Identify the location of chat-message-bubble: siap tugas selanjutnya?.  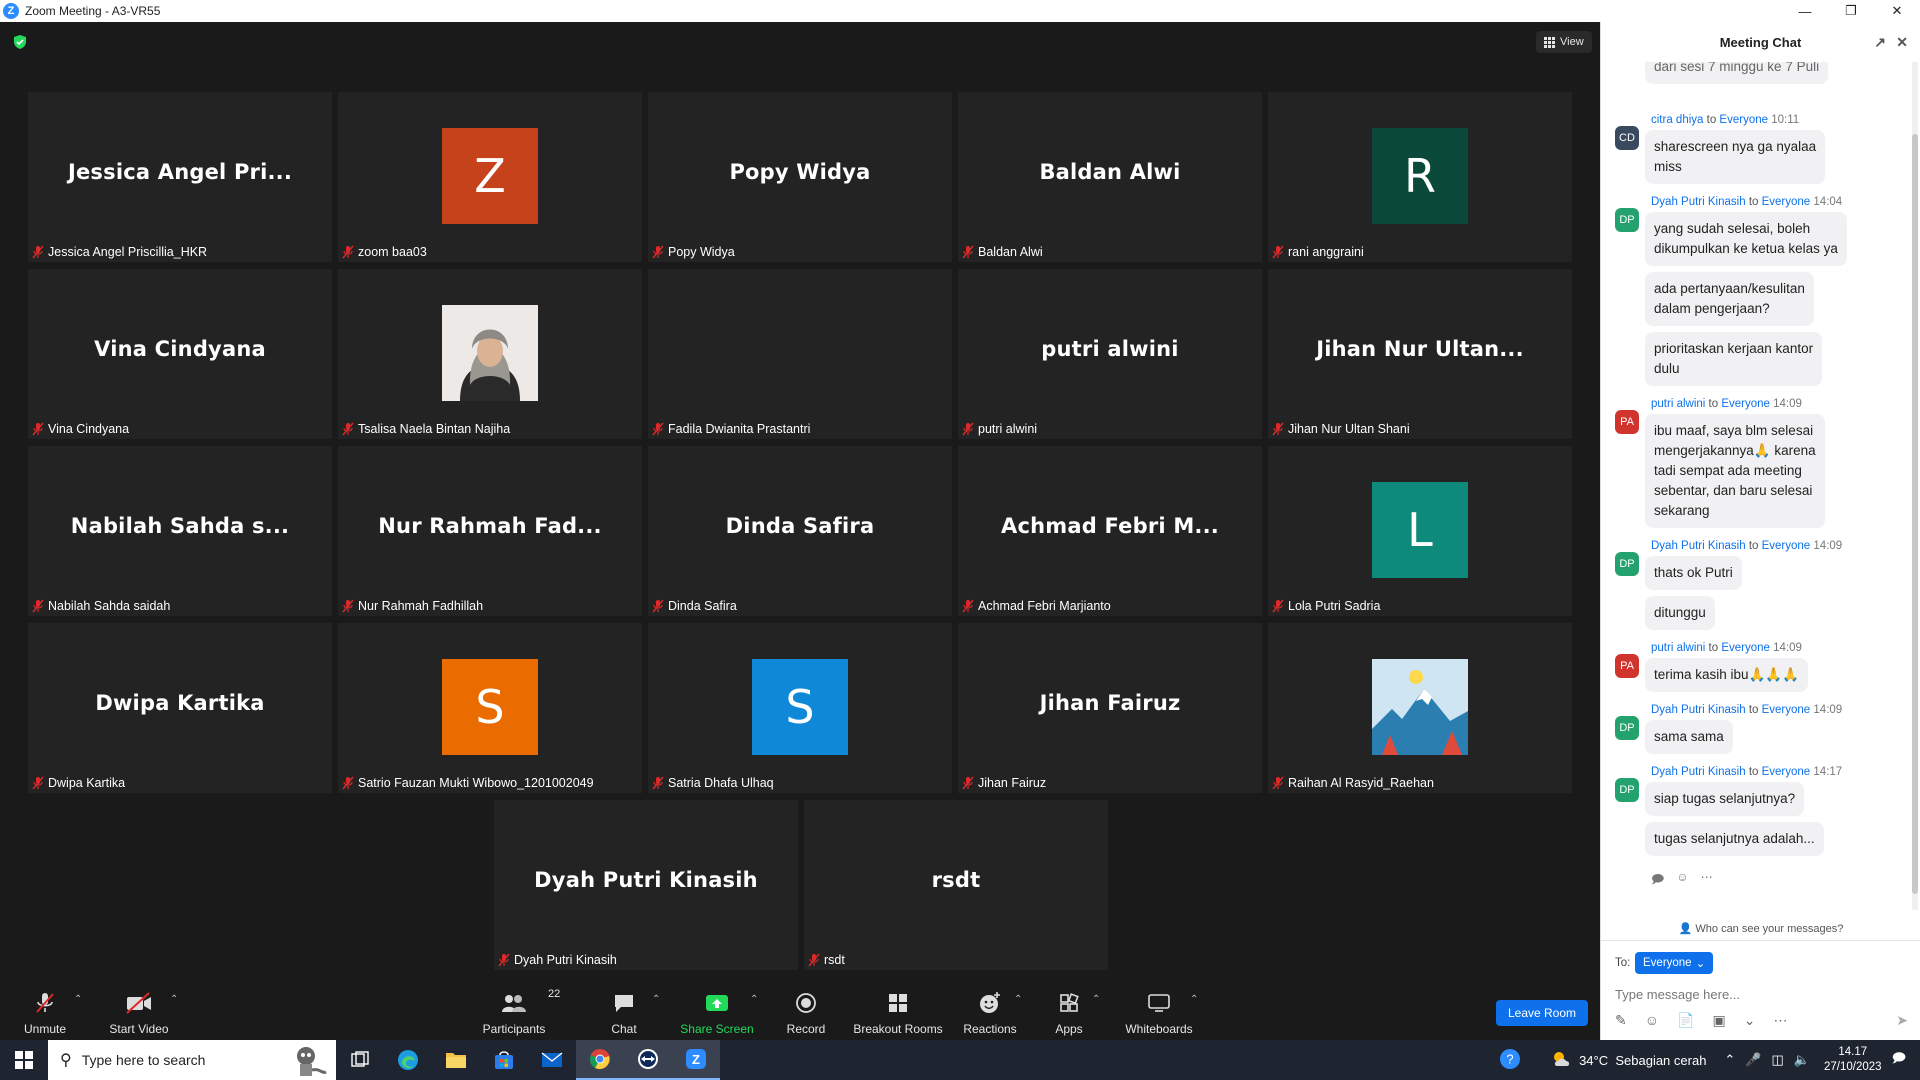
(1725, 799).